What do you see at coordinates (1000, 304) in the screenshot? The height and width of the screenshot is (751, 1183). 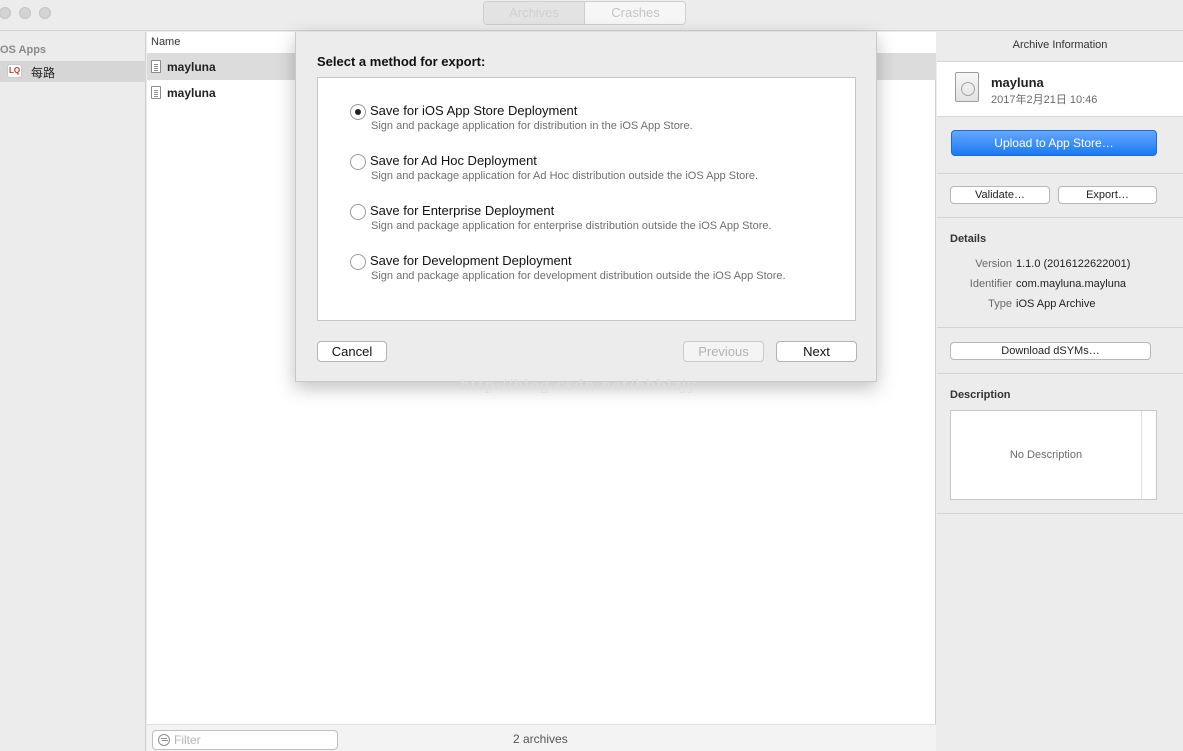 I see `detail-key: Type` at bounding box center [1000, 304].